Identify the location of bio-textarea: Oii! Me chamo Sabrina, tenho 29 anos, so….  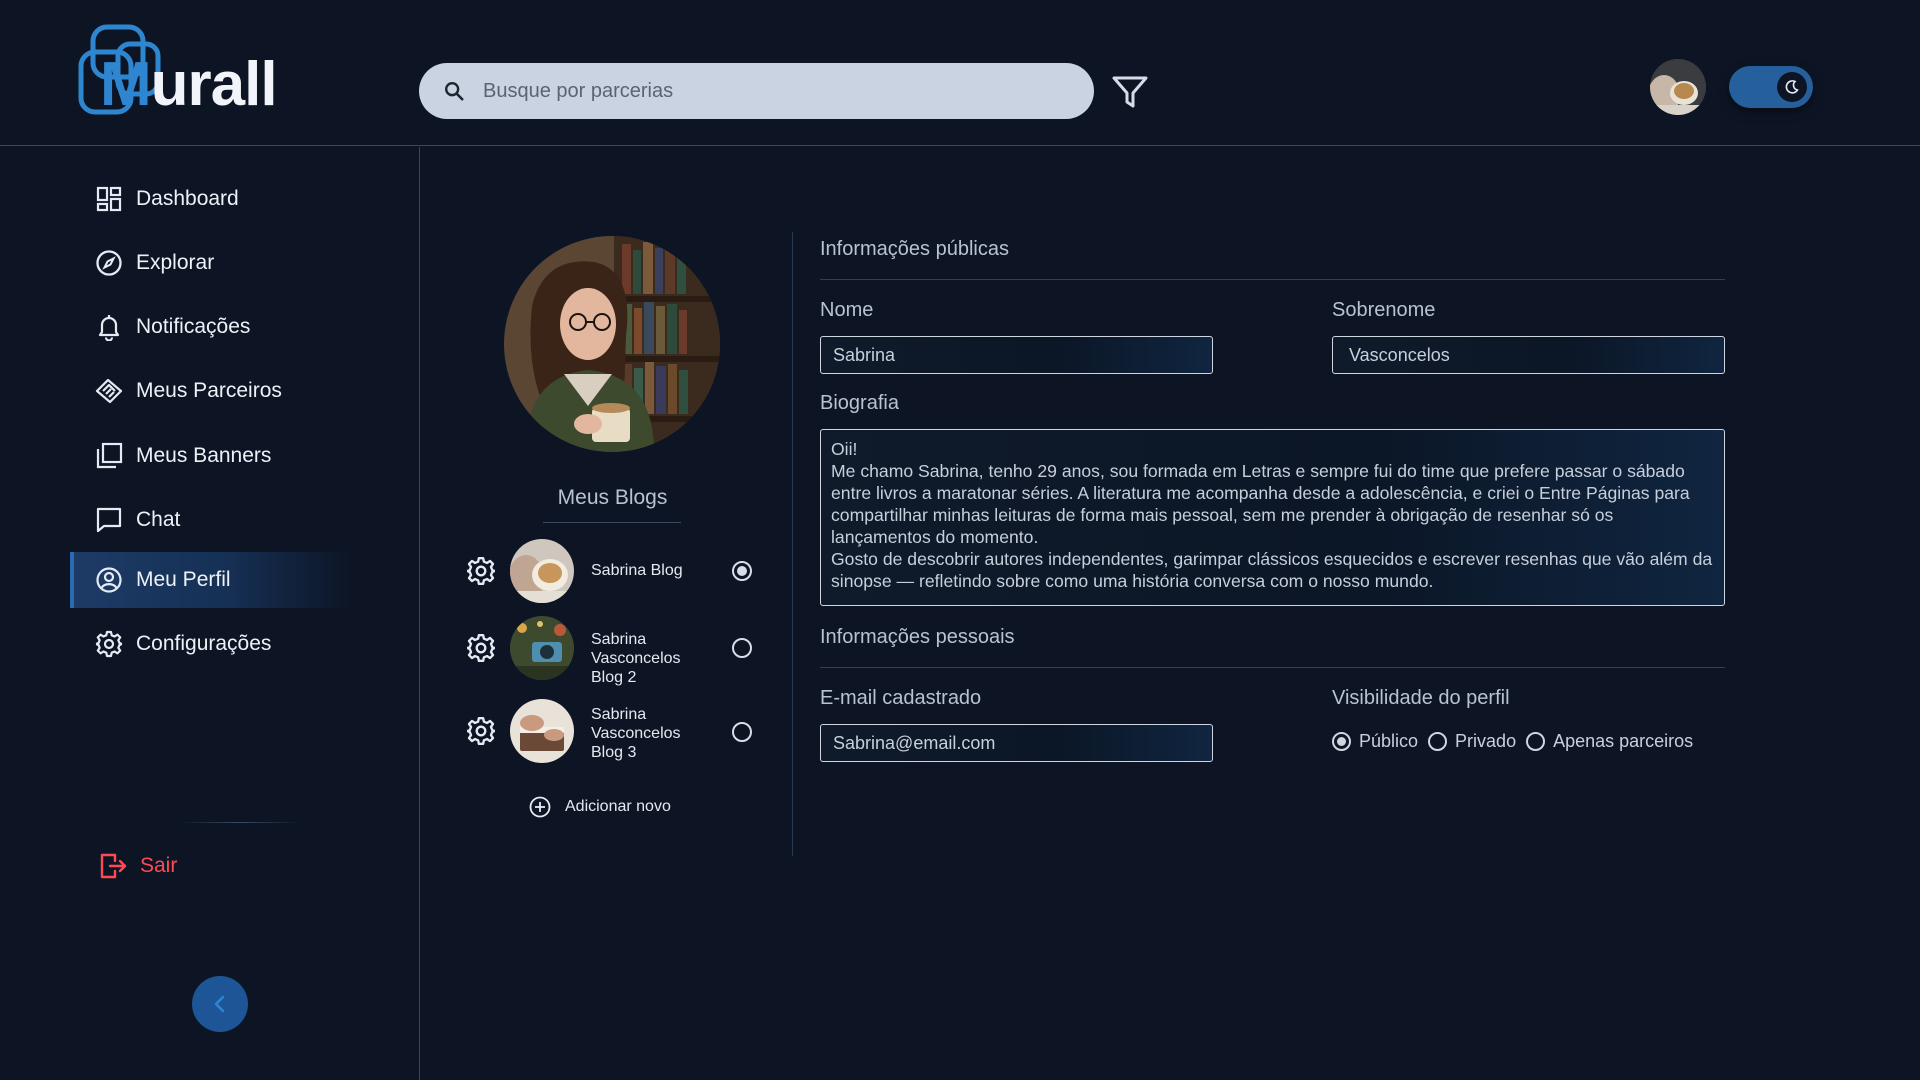
(1272, 517).